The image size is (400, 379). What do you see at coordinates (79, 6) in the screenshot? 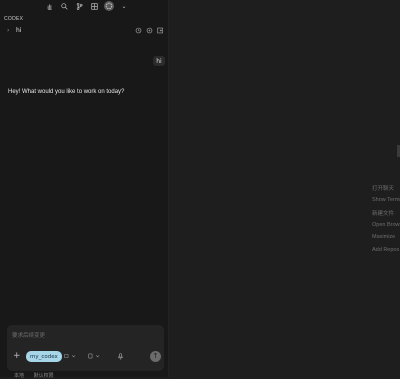
I see `source-control-icon` at bounding box center [79, 6].